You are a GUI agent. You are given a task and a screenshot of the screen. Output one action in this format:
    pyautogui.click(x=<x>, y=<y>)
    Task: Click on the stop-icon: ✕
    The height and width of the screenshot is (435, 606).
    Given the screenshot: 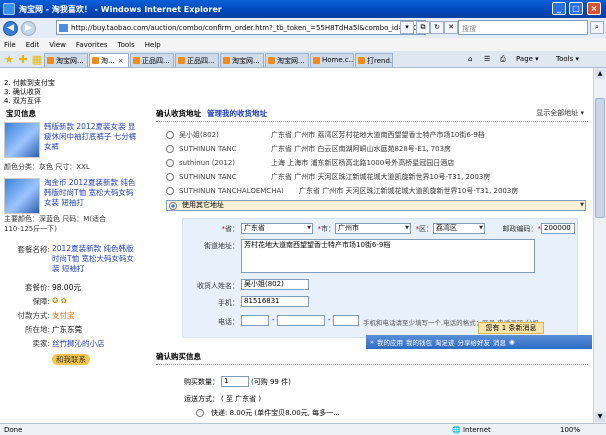 What is the action you would take?
    pyautogui.click(x=451, y=27)
    